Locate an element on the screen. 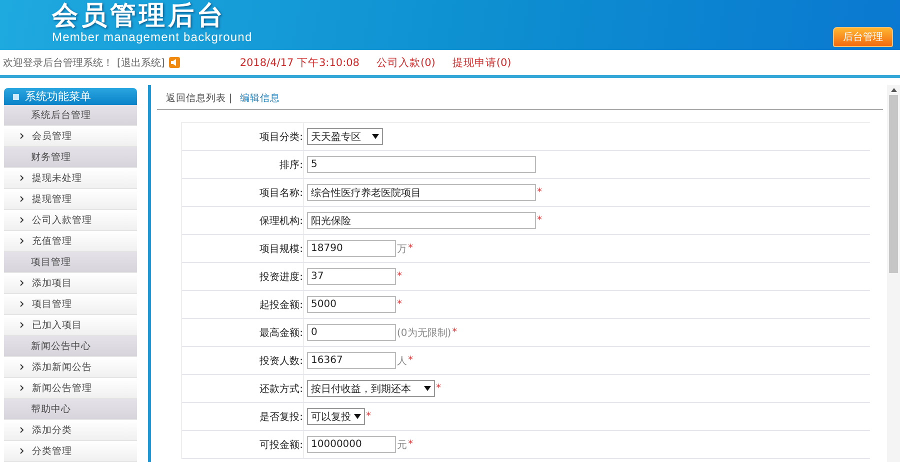  select-field: 天天盈专区 is located at coordinates (345, 136).